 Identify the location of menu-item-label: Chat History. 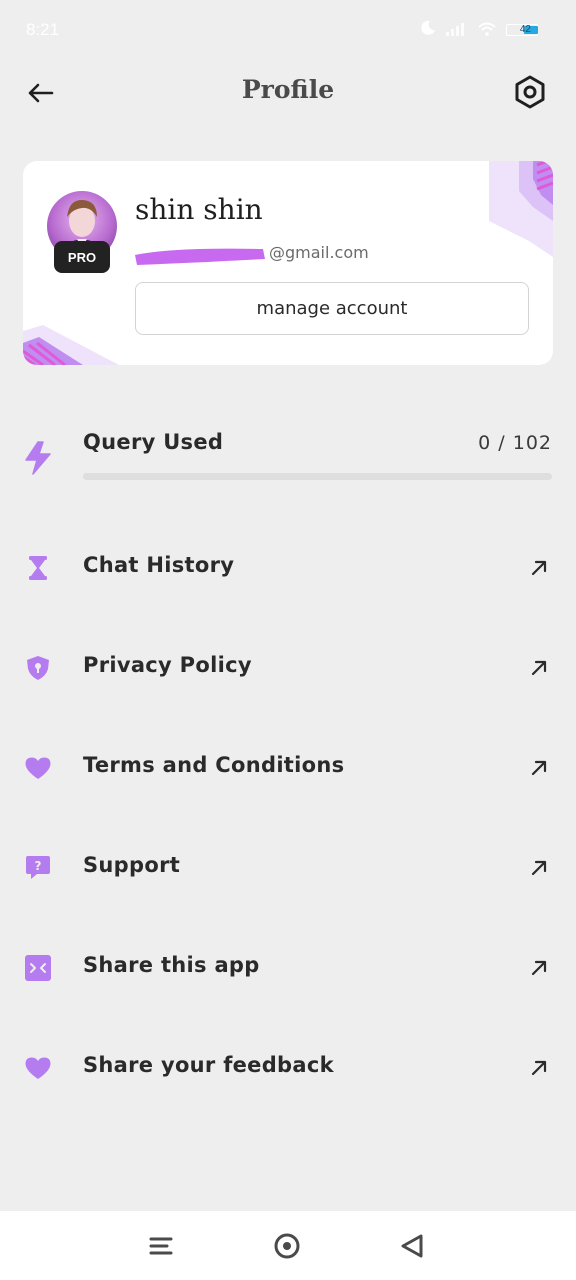
(159, 565).